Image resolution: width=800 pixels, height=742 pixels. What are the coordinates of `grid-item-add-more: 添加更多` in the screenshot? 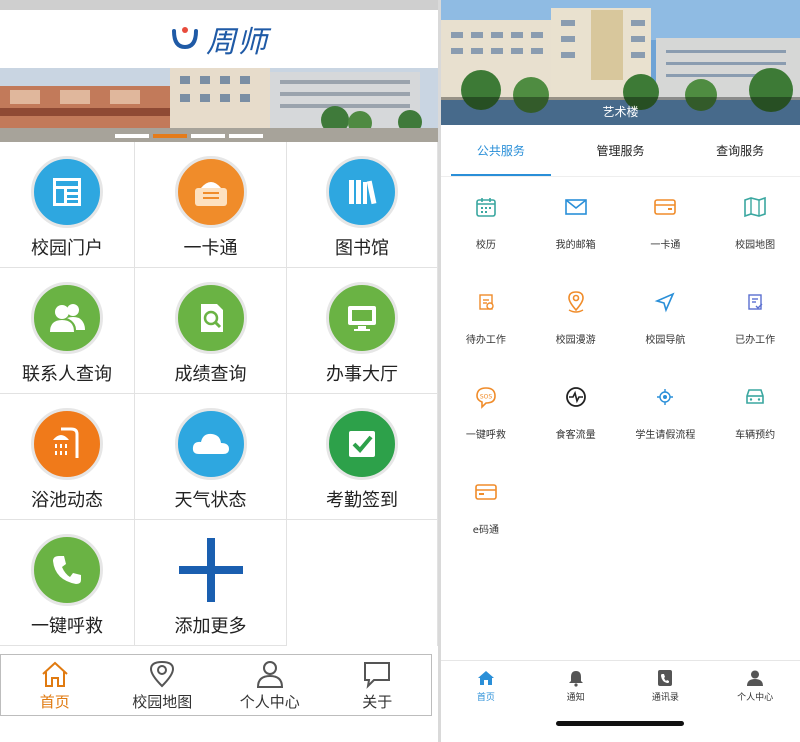 It's located at (211, 583).